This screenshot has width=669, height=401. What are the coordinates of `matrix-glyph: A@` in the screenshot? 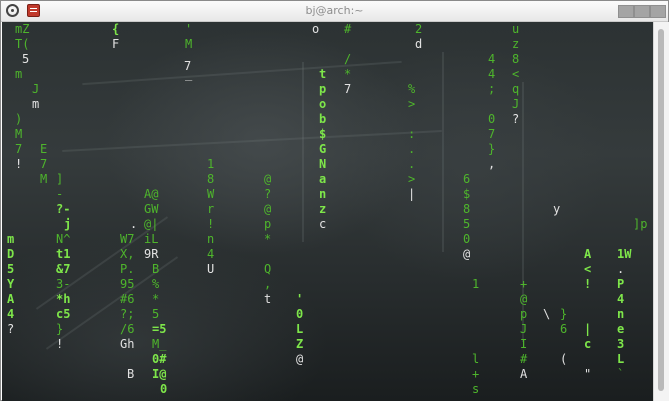 It's located at (151, 194).